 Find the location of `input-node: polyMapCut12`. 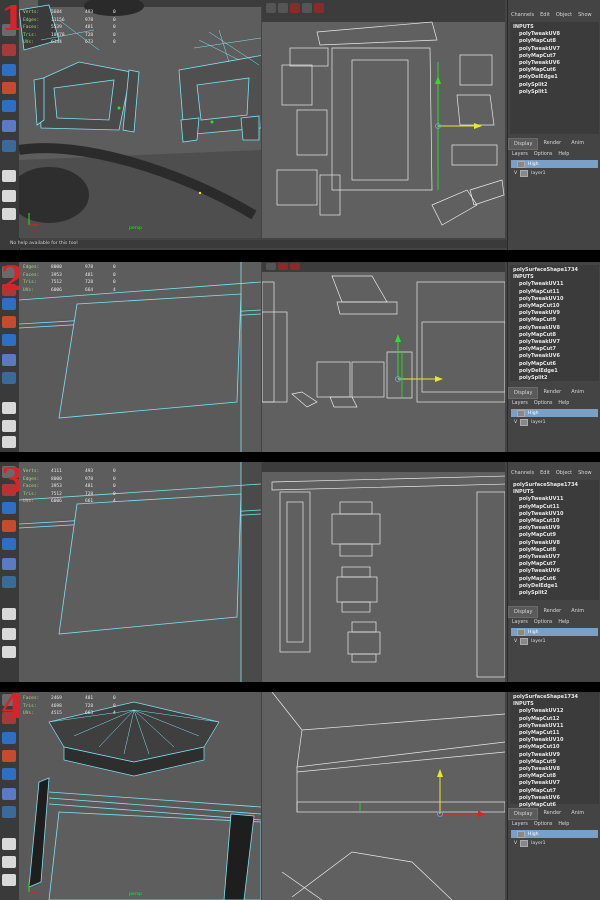

input-node: polyMapCut12 is located at coordinates (554, 719).